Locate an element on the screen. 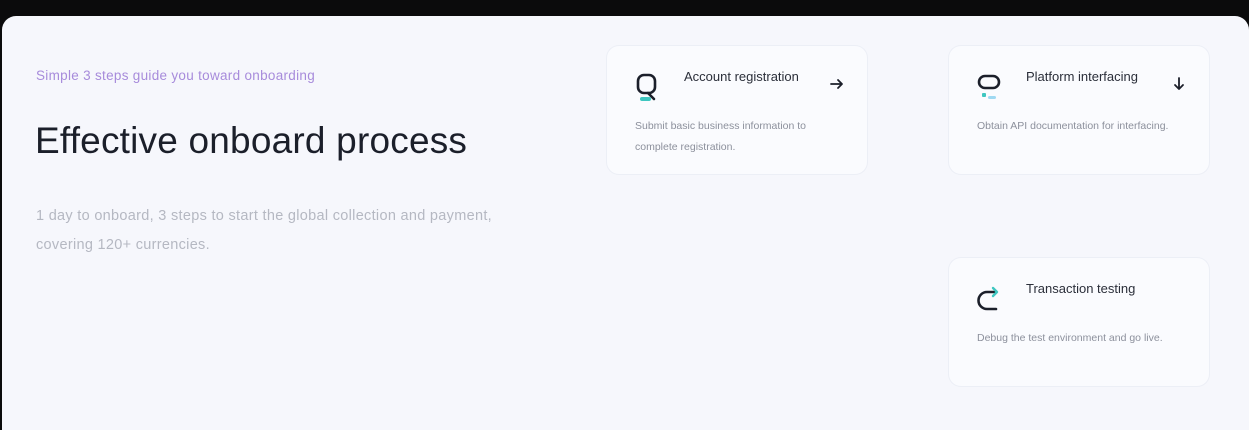 Image resolution: width=1249 pixels, height=430 pixels. step-title: Transaction testing is located at coordinates (1081, 288).